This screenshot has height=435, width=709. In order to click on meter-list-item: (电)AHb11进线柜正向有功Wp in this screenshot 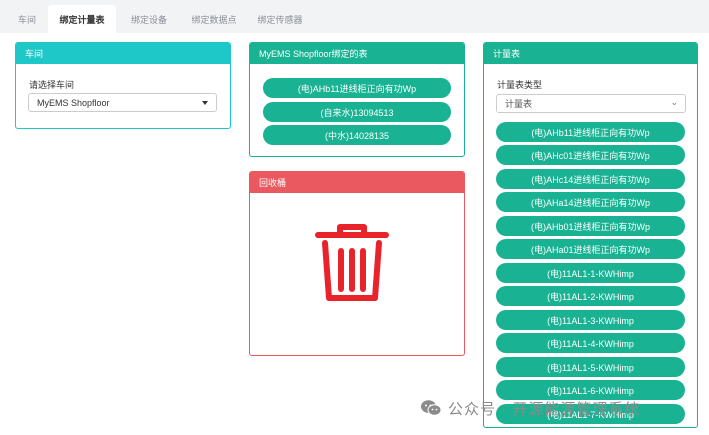, I will do `click(590, 132)`.